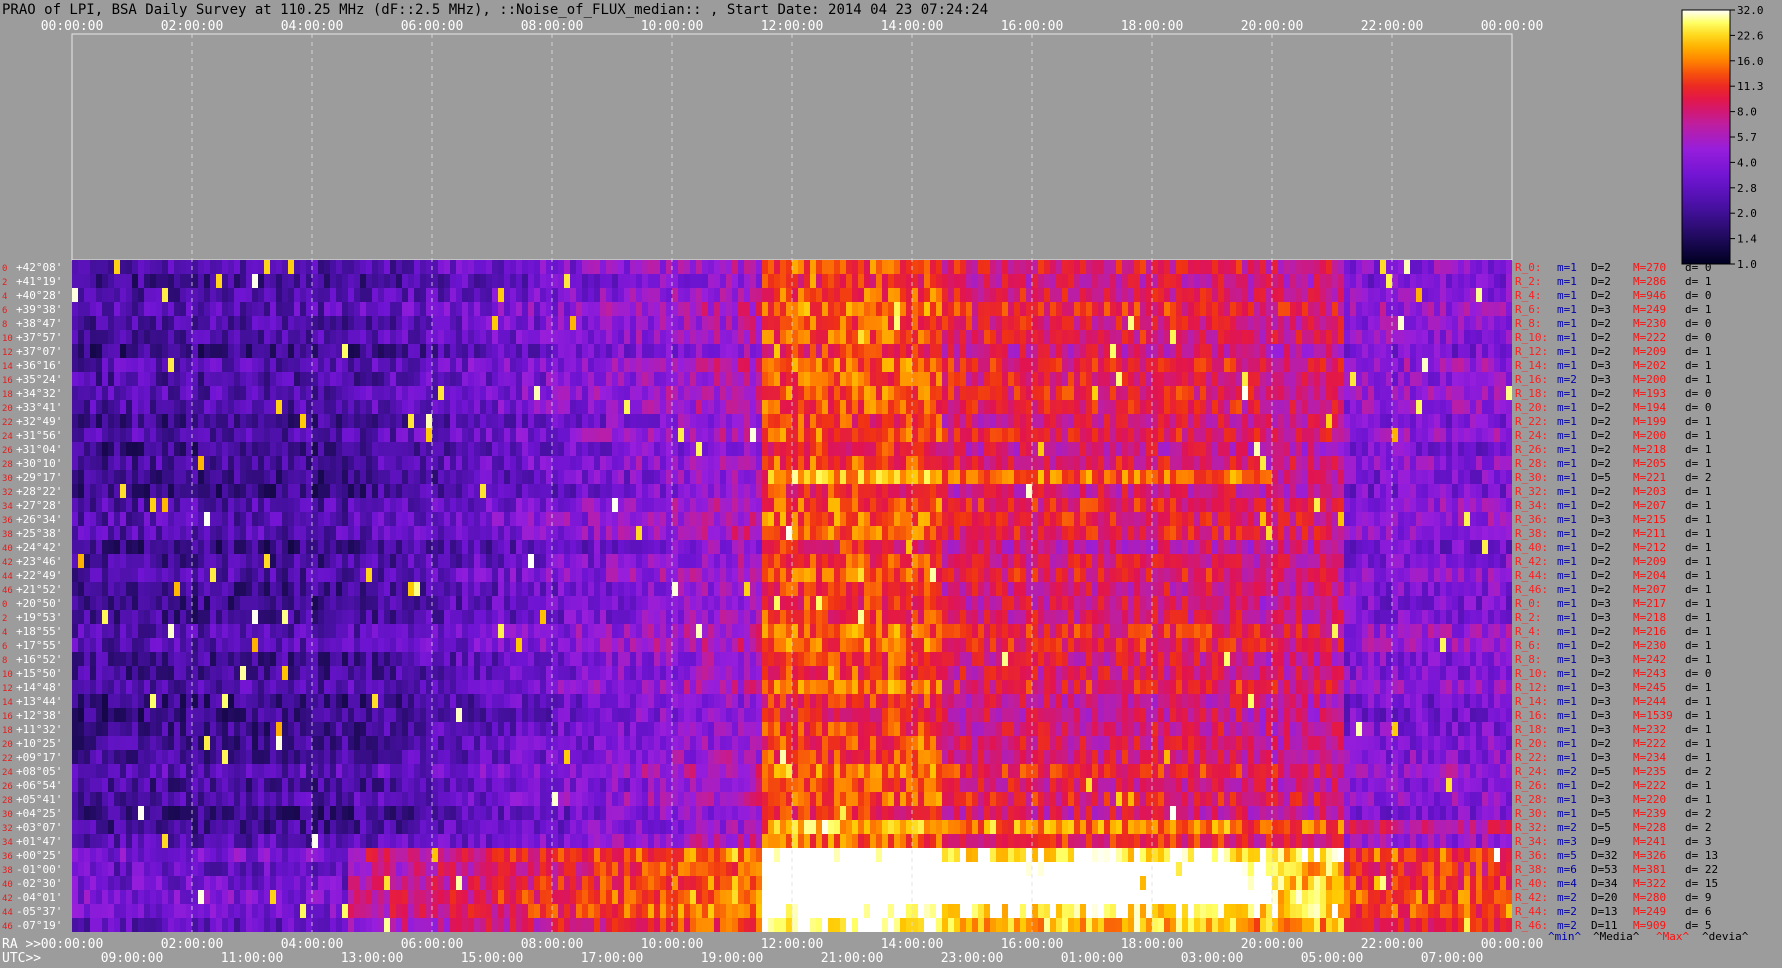 The image size is (1782, 968). Describe the element at coordinates (1528, 281) in the screenshot. I see `ray-stat-name: R_2:` at that location.